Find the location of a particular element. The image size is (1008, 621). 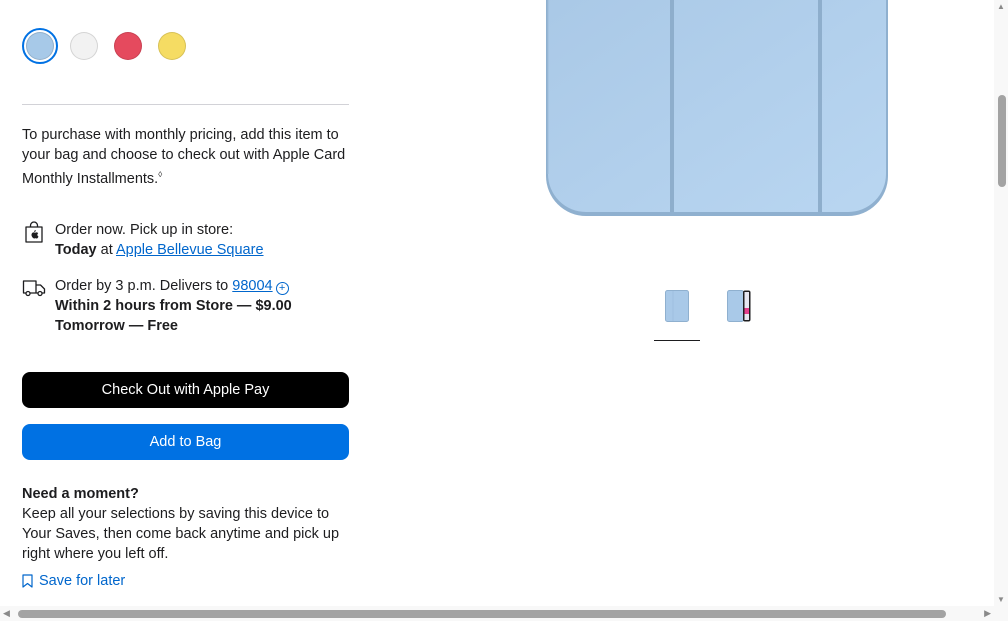

delivery-prefix: Order by 3 p.m. Delivers to is located at coordinates (144, 286).